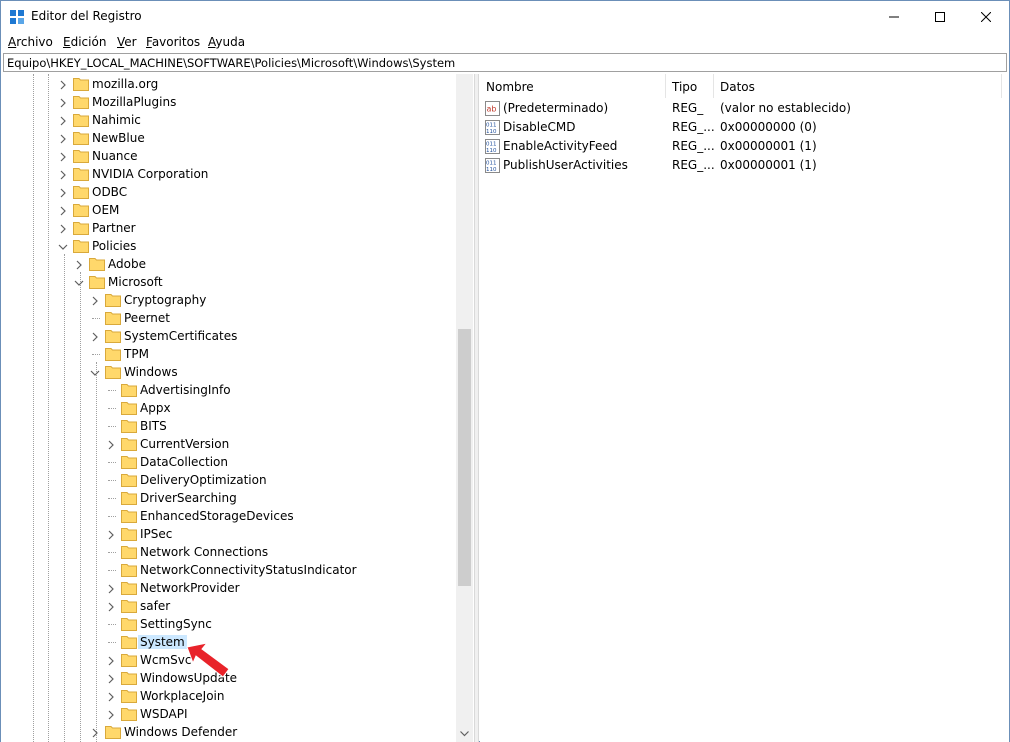 The image size is (1010, 742). I want to click on tree-vertical-scrollbar, so click(464, 408).